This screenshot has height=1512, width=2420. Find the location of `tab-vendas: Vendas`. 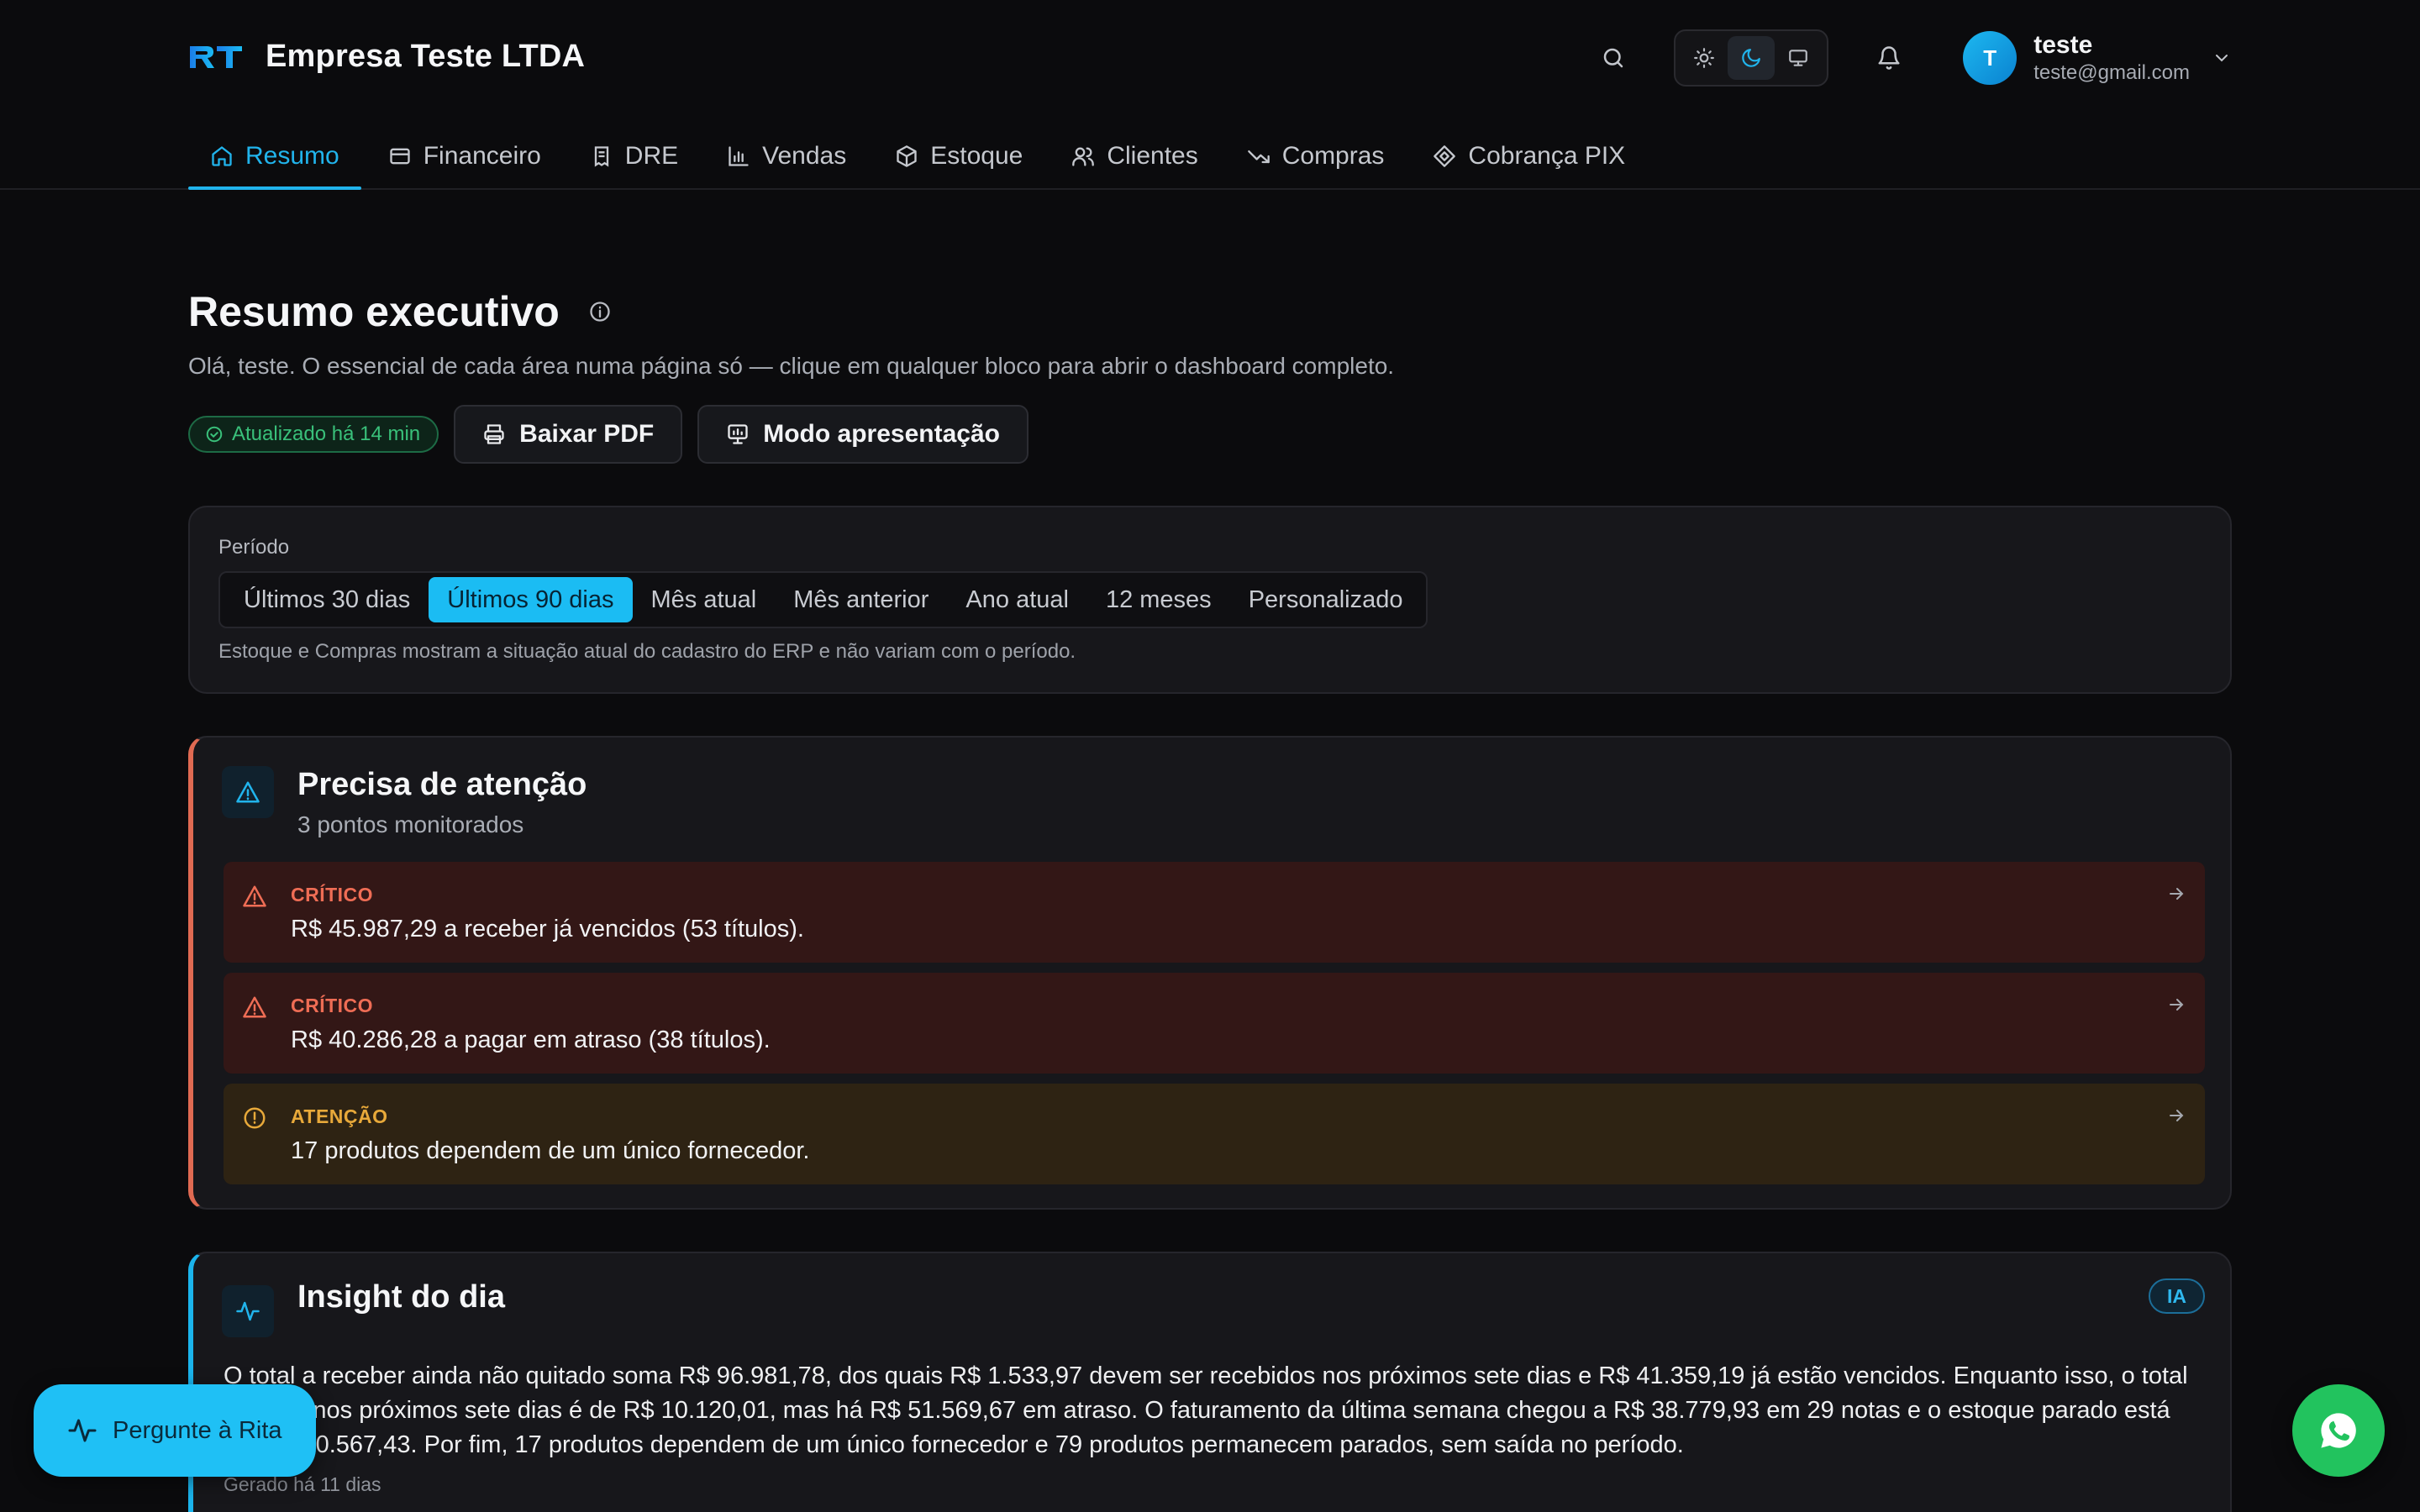

tab-vendas: Vendas is located at coordinates (786, 156).